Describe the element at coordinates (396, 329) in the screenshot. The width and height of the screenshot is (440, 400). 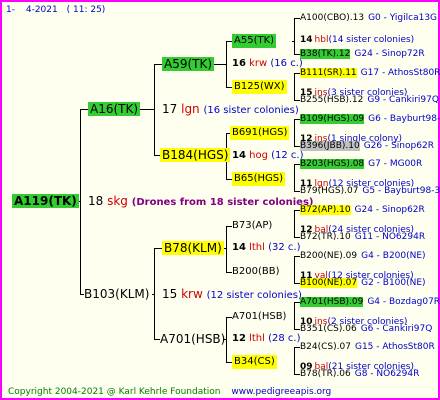
I see `gen4-queen-info: G6 - Cankiri97Q` at that location.